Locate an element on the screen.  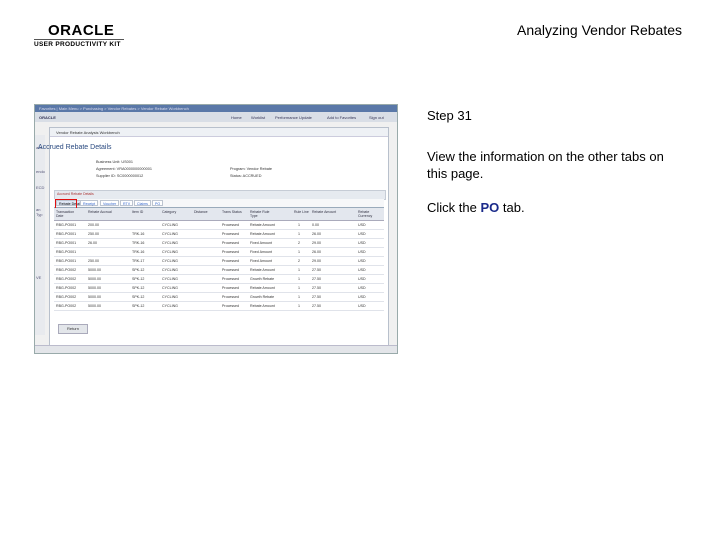
action-target: PO is located at coordinates (490, 207).